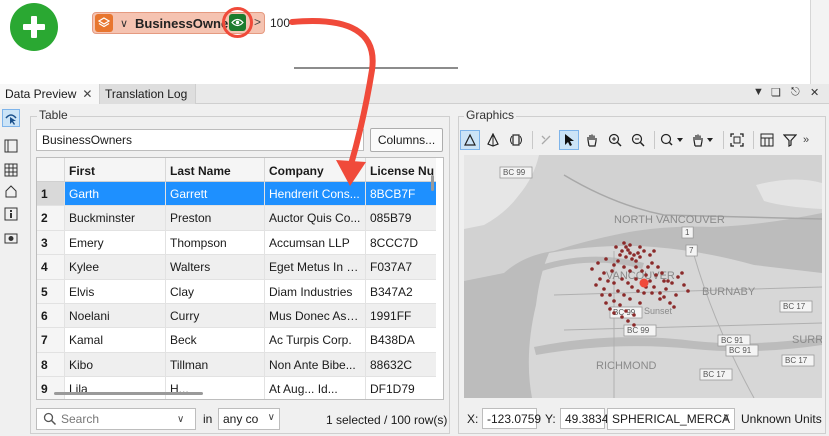 The height and width of the screenshot is (436, 829). Describe the element at coordinates (806, 140) in the screenshot. I see `more-tools-icon: »` at that location.